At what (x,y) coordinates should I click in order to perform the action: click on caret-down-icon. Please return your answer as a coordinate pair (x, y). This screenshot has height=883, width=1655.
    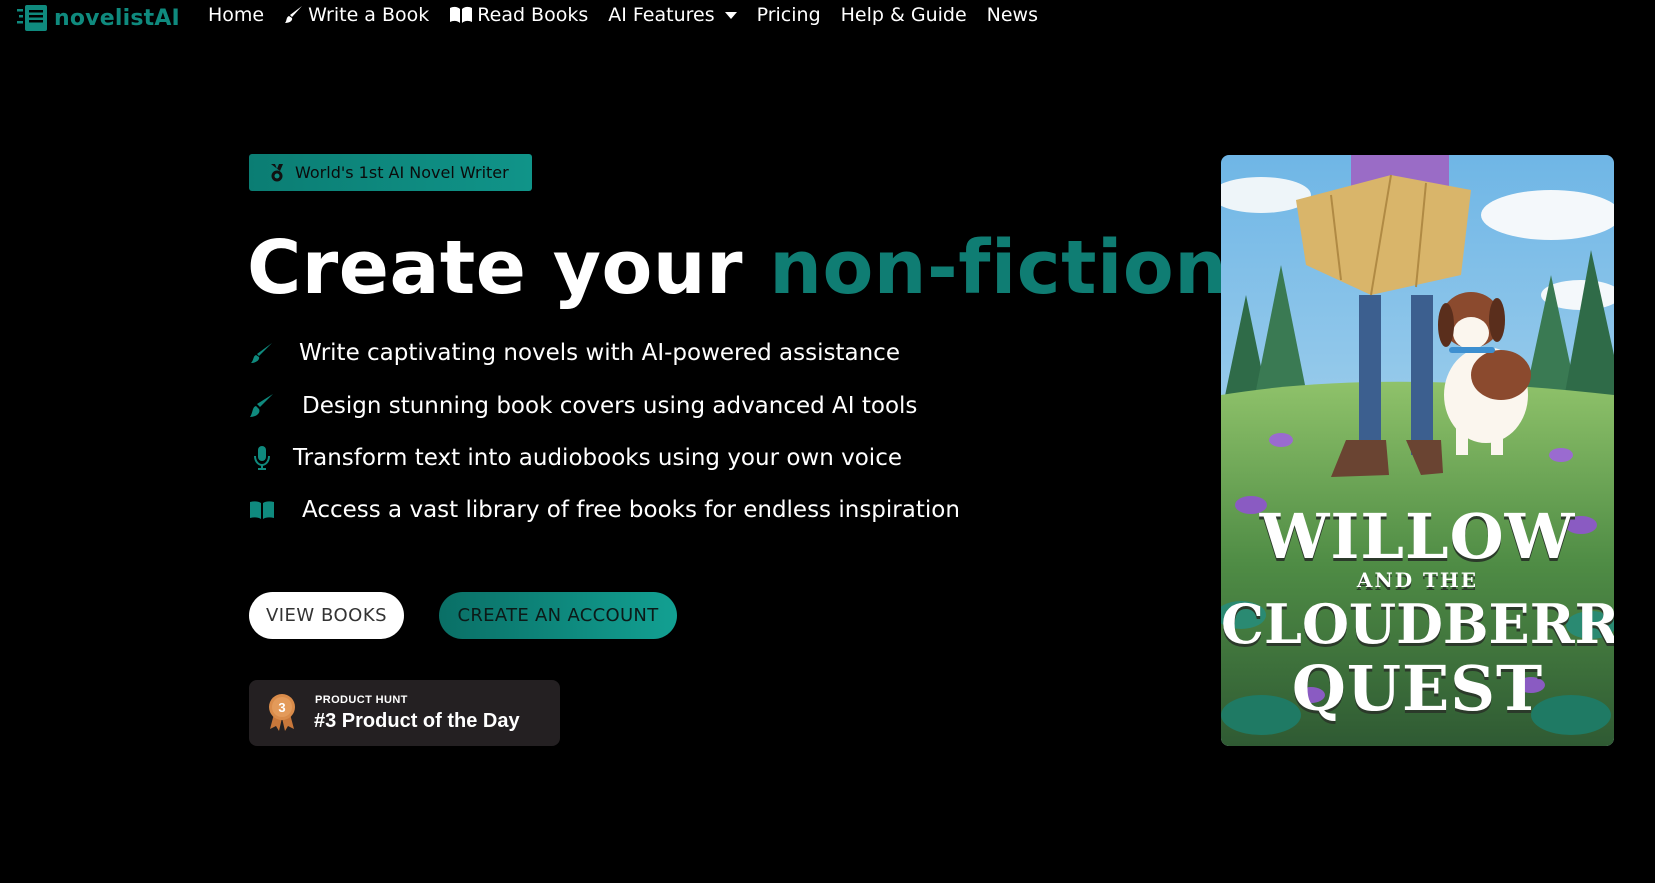
    Looking at the image, I should click on (730, 15).